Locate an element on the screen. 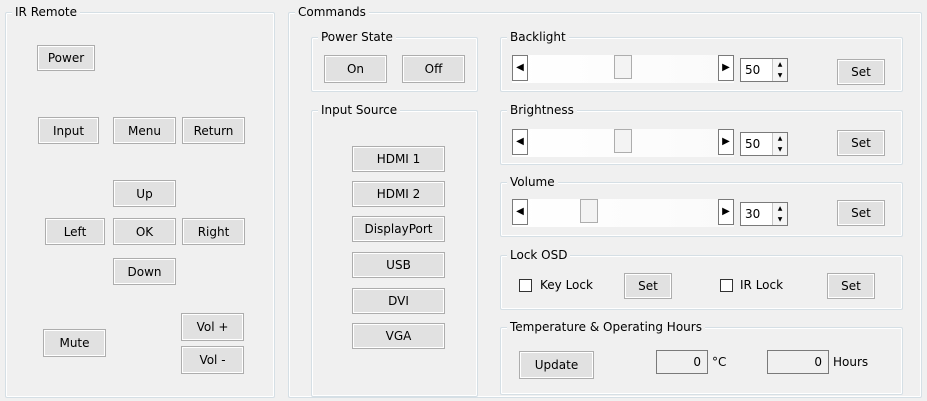 The height and width of the screenshot is (401, 927). brightness-set-button: Set is located at coordinates (861, 143).